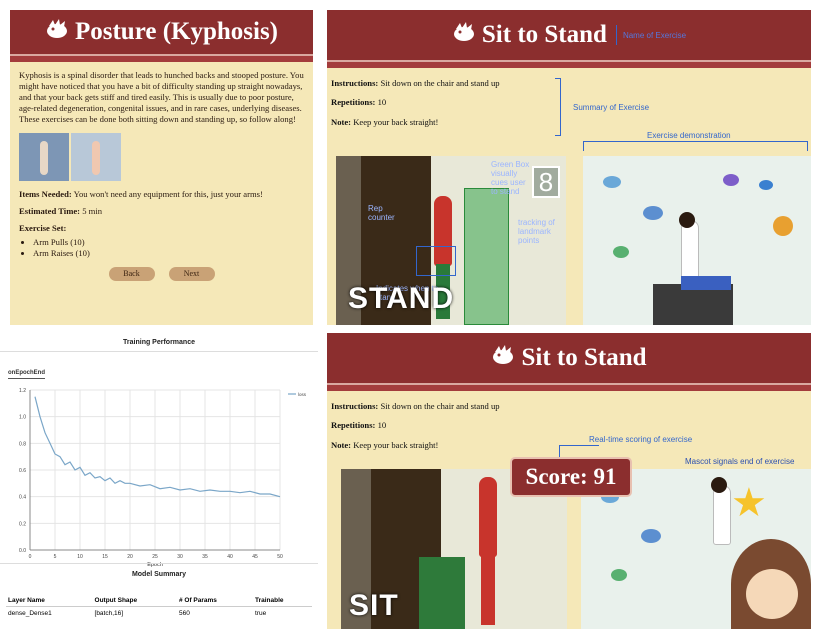 Image resolution: width=814 pixels, height=629 pixels. What do you see at coordinates (22, 524) in the screenshot?
I see `y-tick-label: 0.2` at bounding box center [22, 524].